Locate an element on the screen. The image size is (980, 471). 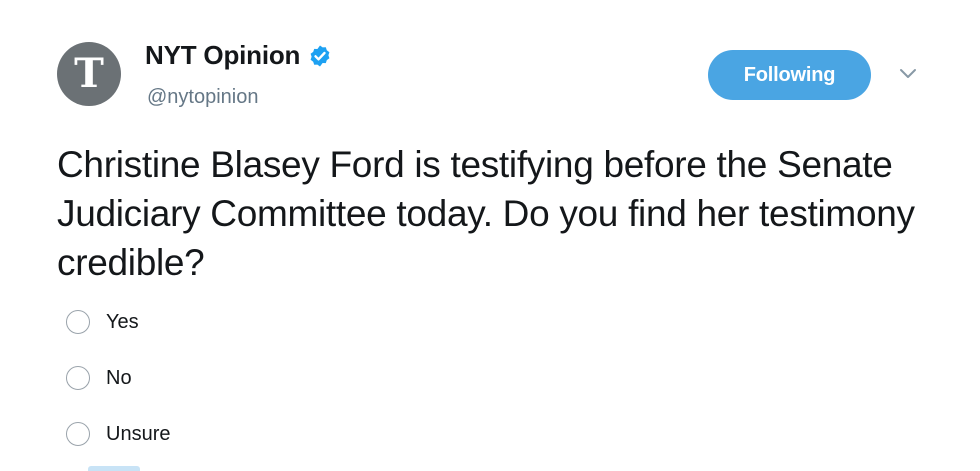
poll-option-label: Unsure is located at coordinates (138, 433).